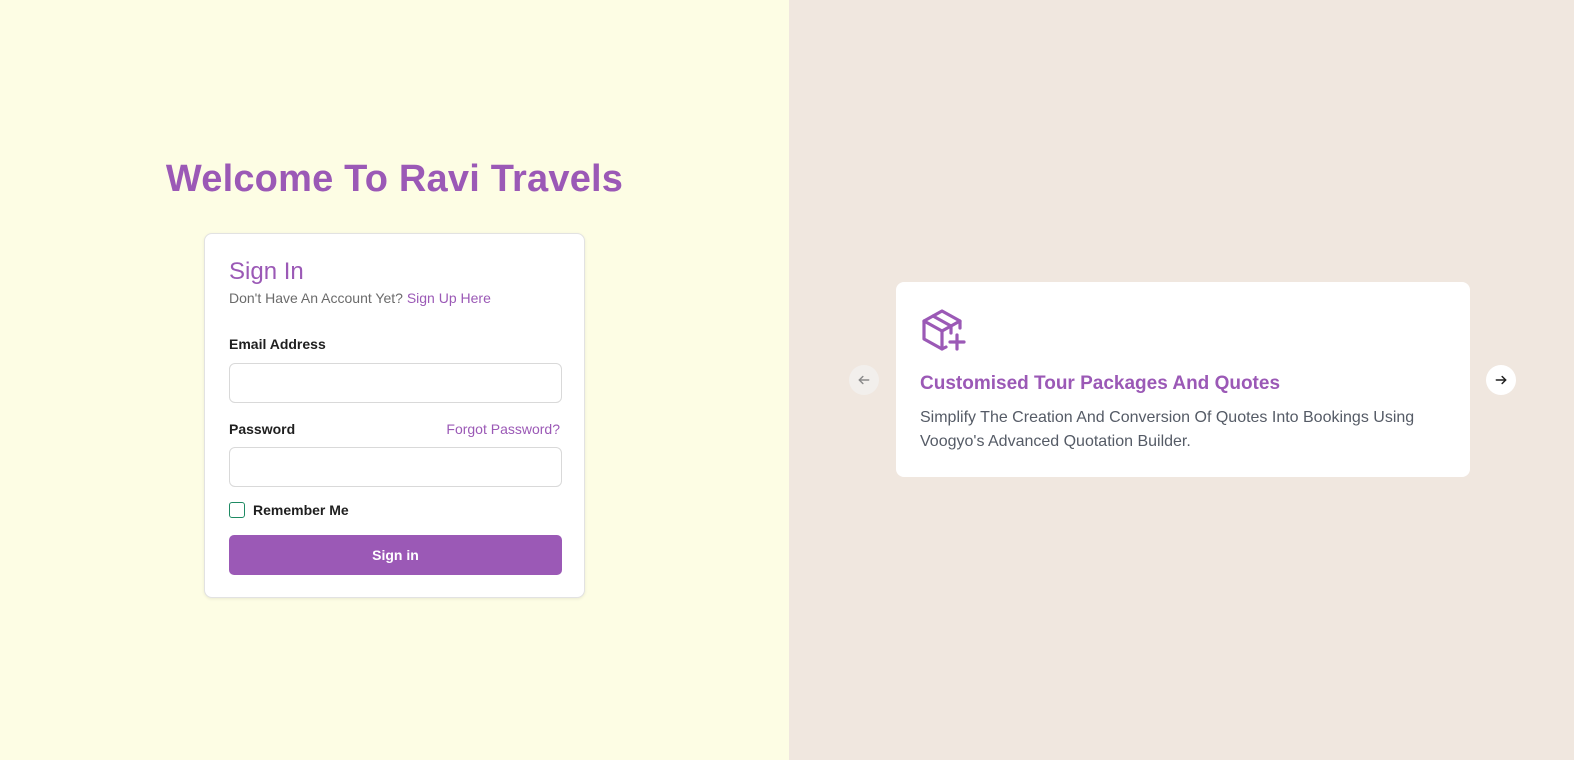 The image size is (1574, 760). Describe the element at coordinates (944, 330) in the screenshot. I see `package-plus-icon` at that location.